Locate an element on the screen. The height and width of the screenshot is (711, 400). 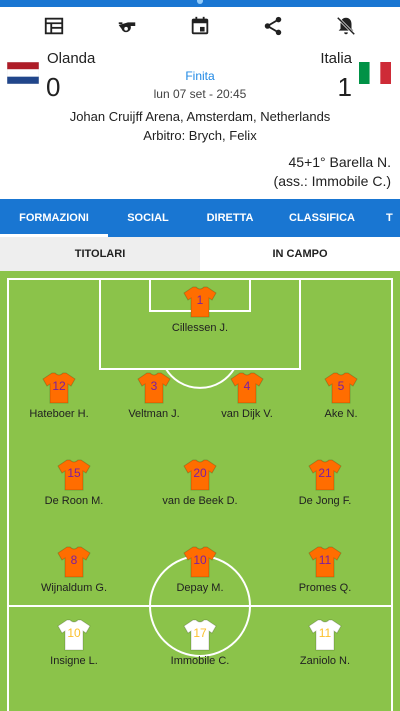
home-player: 8 Wijnaldum G. is located at coordinates (74, 569).